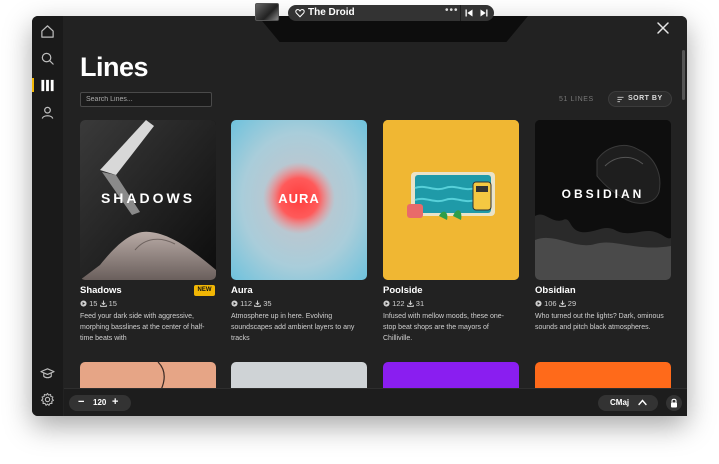 Image resolution: width=719 pixels, height=464 pixels. Describe the element at coordinates (420, 303) in the screenshot. I see `download-count: 31` at that location.